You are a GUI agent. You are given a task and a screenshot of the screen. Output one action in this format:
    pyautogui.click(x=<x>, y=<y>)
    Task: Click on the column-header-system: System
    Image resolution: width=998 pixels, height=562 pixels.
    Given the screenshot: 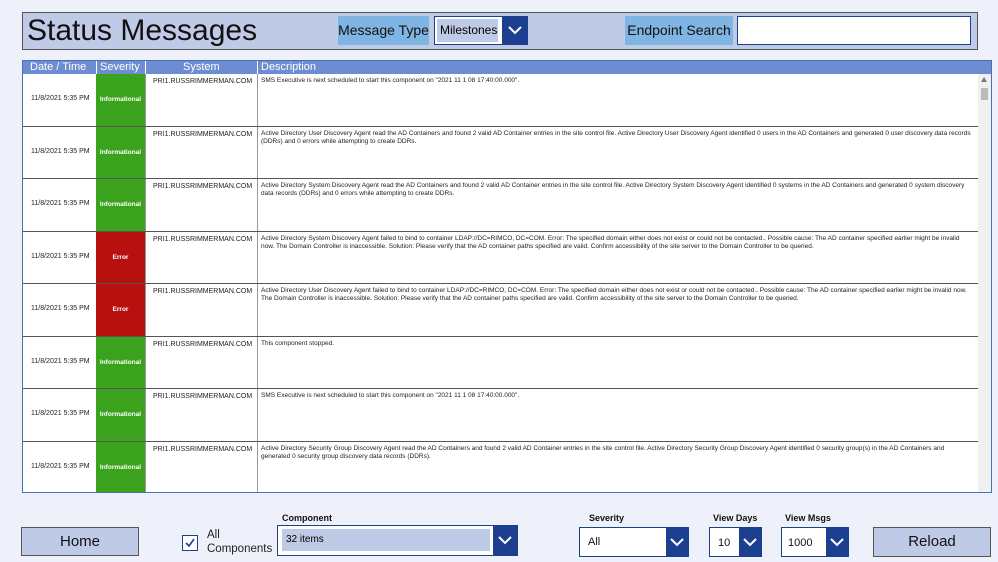 What is the action you would take?
    pyautogui.click(x=201, y=67)
    